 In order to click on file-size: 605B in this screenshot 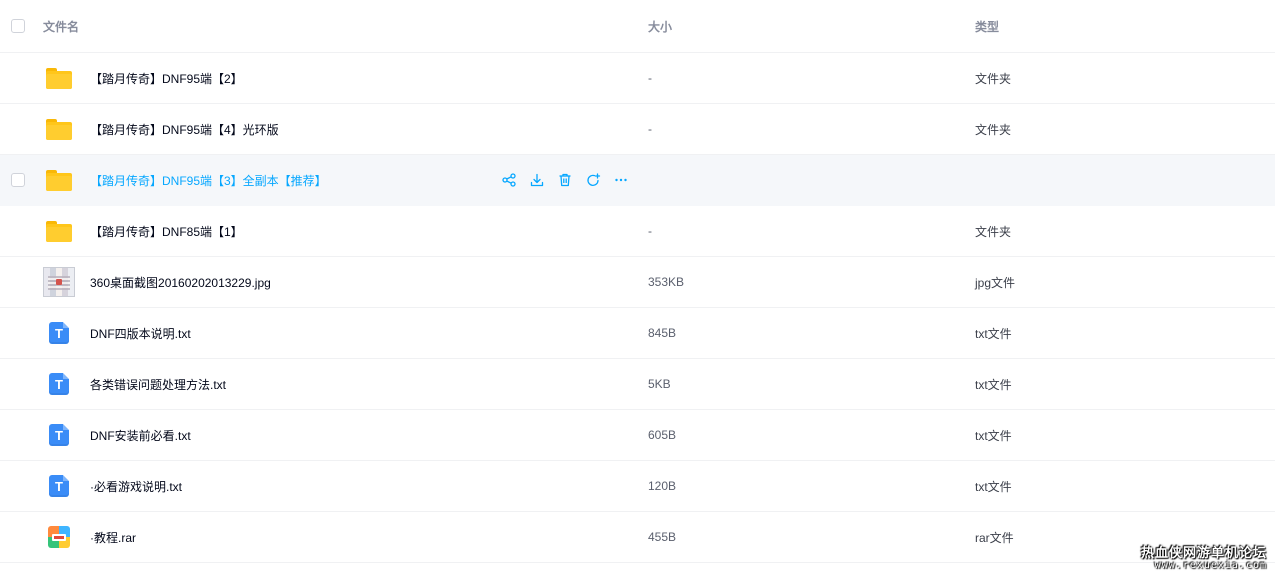, I will do `click(662, 435)`.